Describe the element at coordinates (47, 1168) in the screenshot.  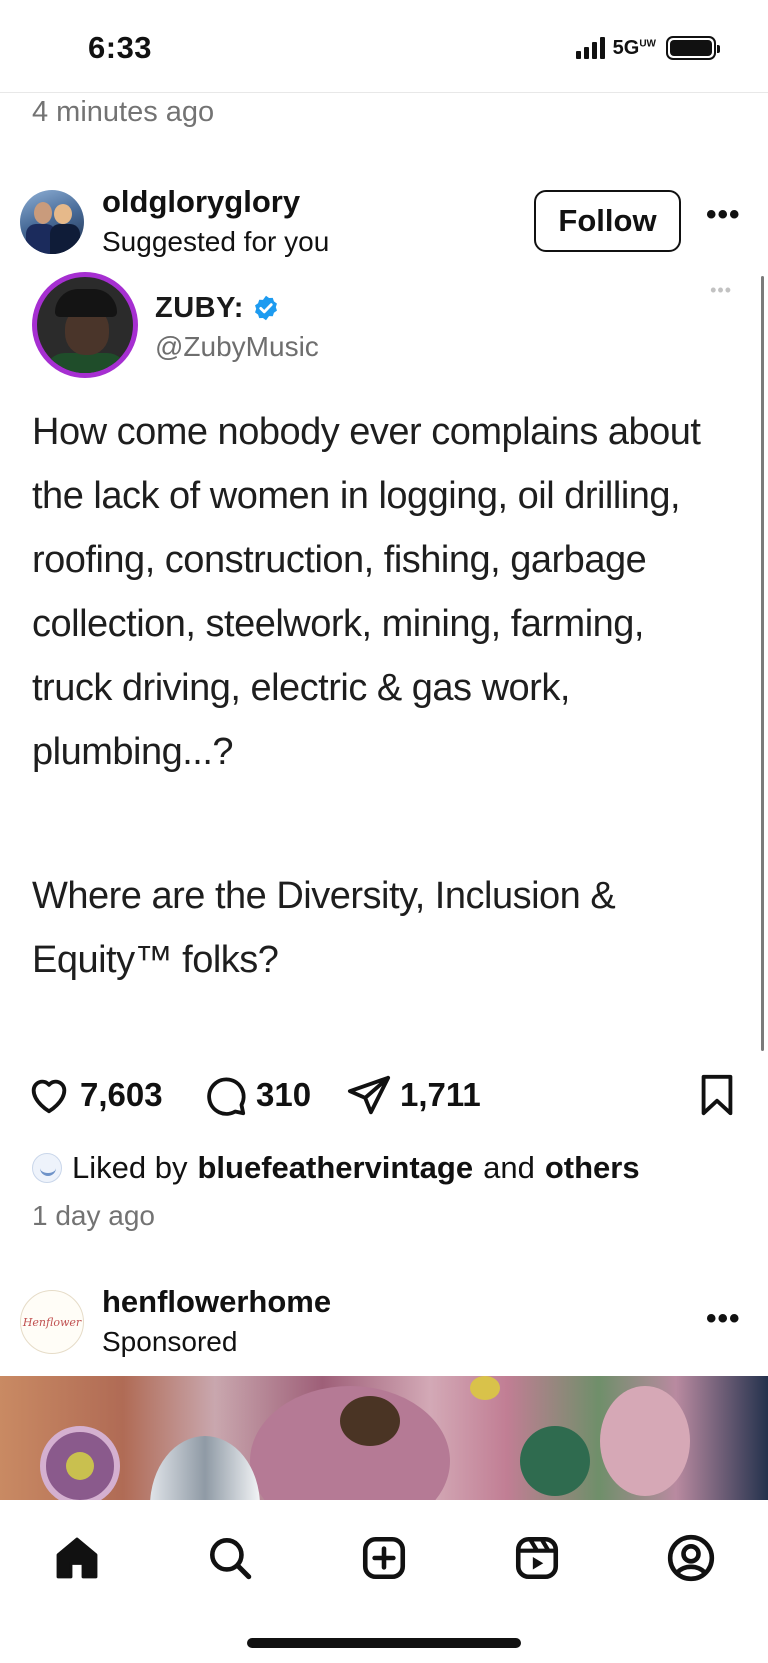
I see `liker-avatar` at that location.